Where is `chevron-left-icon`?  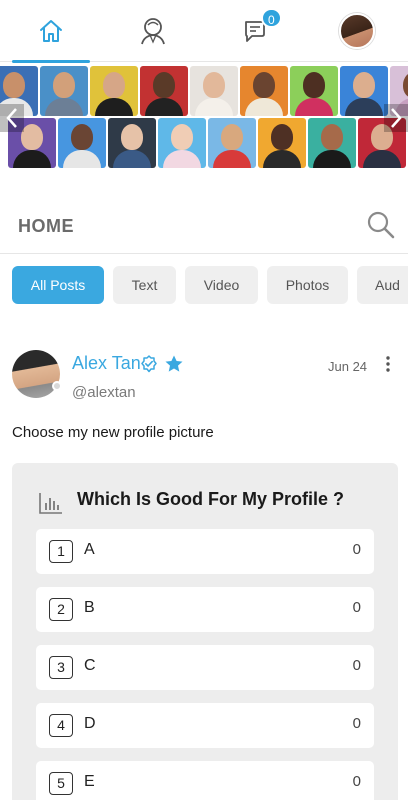 chevron-left-icon is located at coordinates (11, 118).